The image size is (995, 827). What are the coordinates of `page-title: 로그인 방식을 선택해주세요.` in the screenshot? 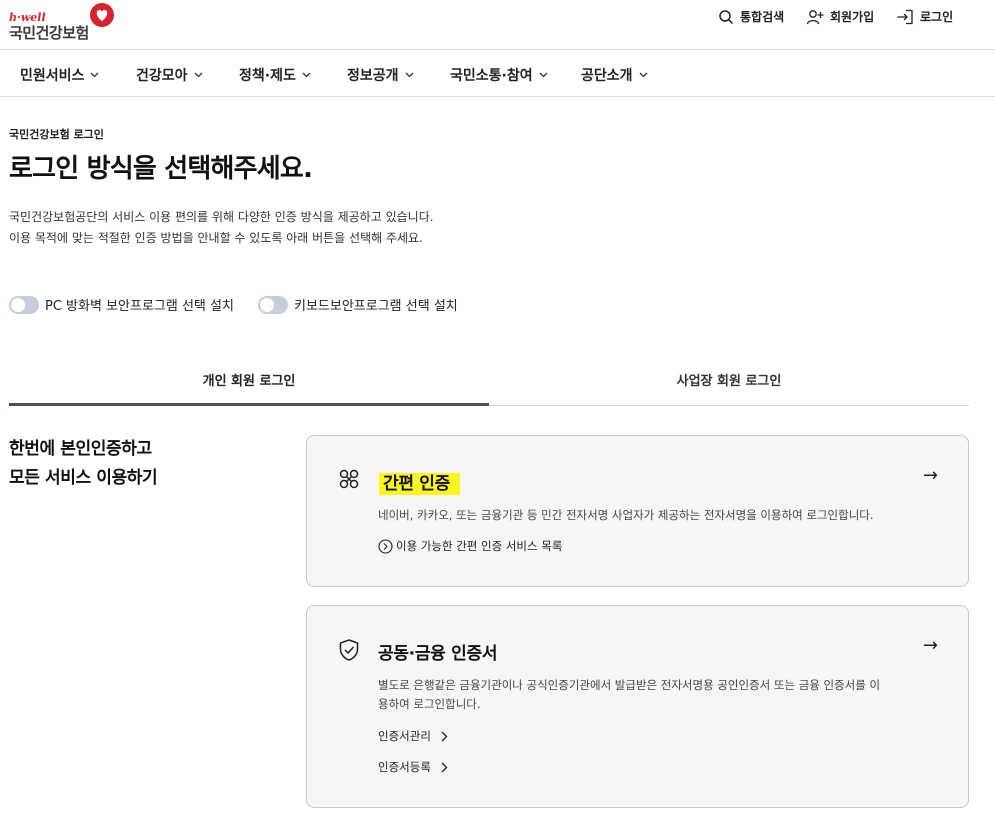 It's located at (161, 169).